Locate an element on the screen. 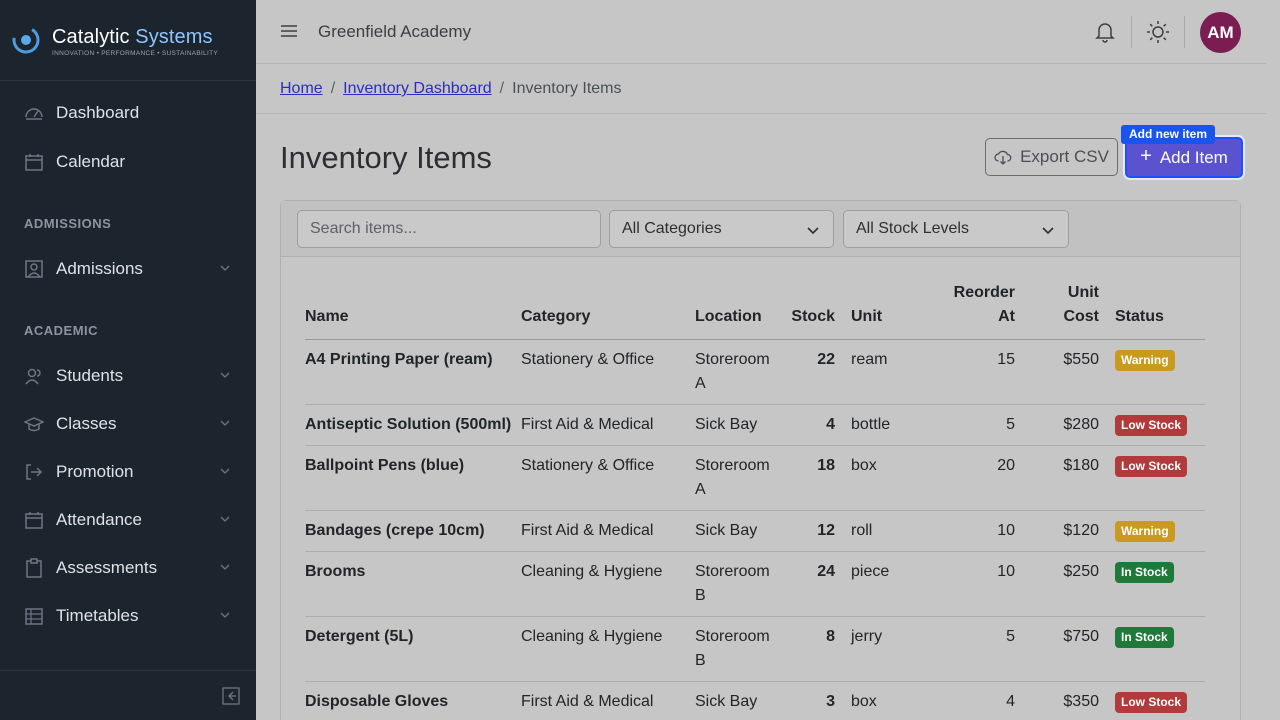 This screenshot has width=1280, height=720. bell-icon is located at coordinates (1105, 32).